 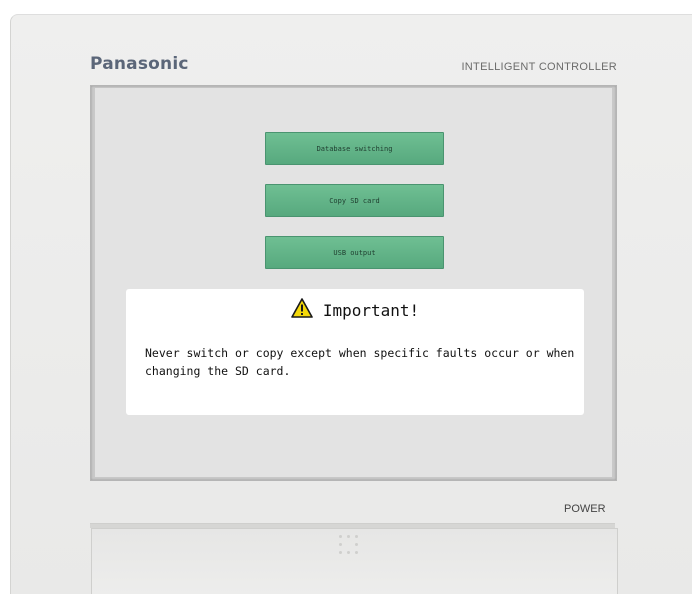 I want to click on front-panel-cover, so click(x=354, y=561).